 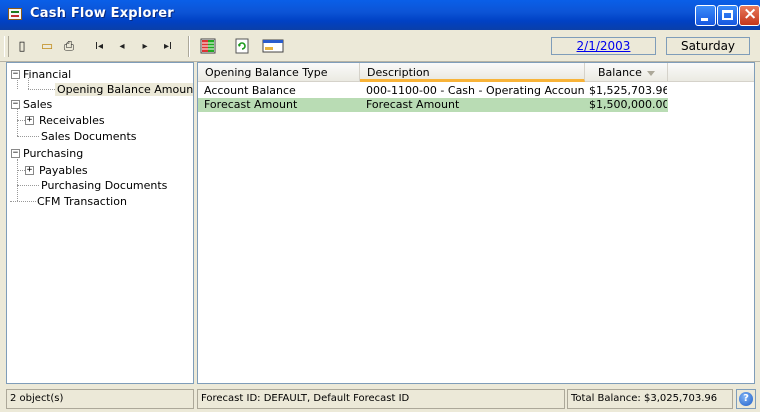 What do you see at coordinates (273, 46) in the screenshot?
I see `window-icon` at bounding box center [273, 46].